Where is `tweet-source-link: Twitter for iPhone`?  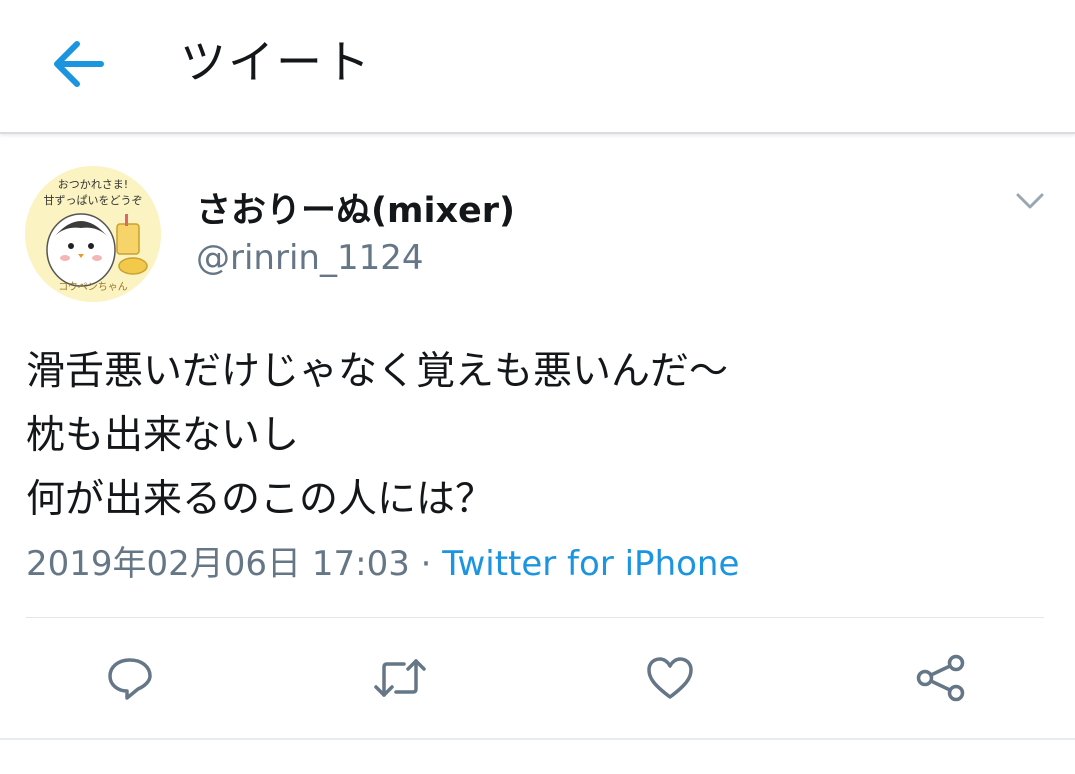
tweet-source-link: Twitter for iPhone is located at coordinates (590, 564).